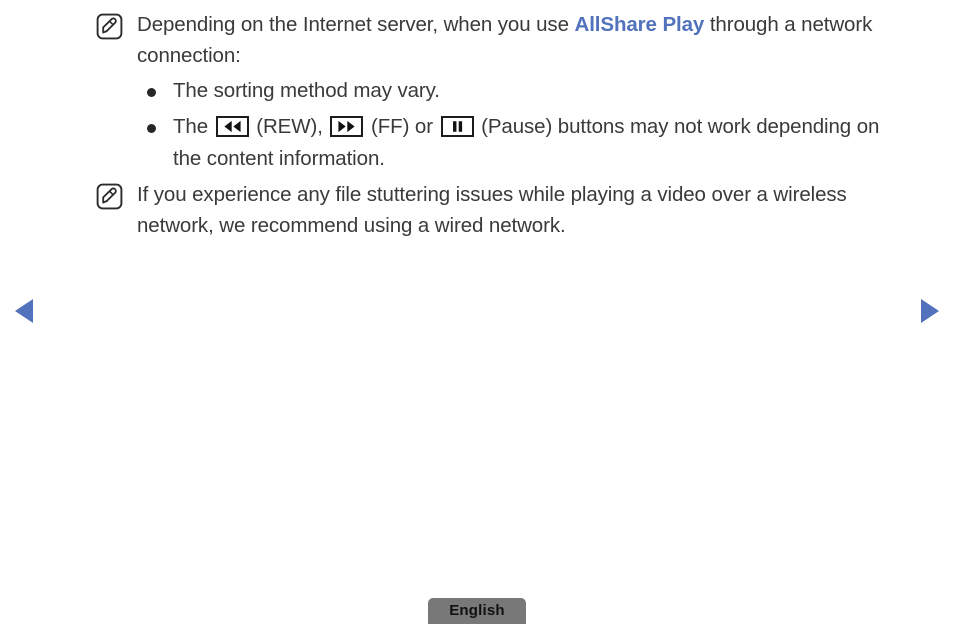 The height and width of the screenshot is (624, 954). What do you see at coordinates (477, 611) in the screenshot?
I see `language-button: English` at bounding box center [477, 611].